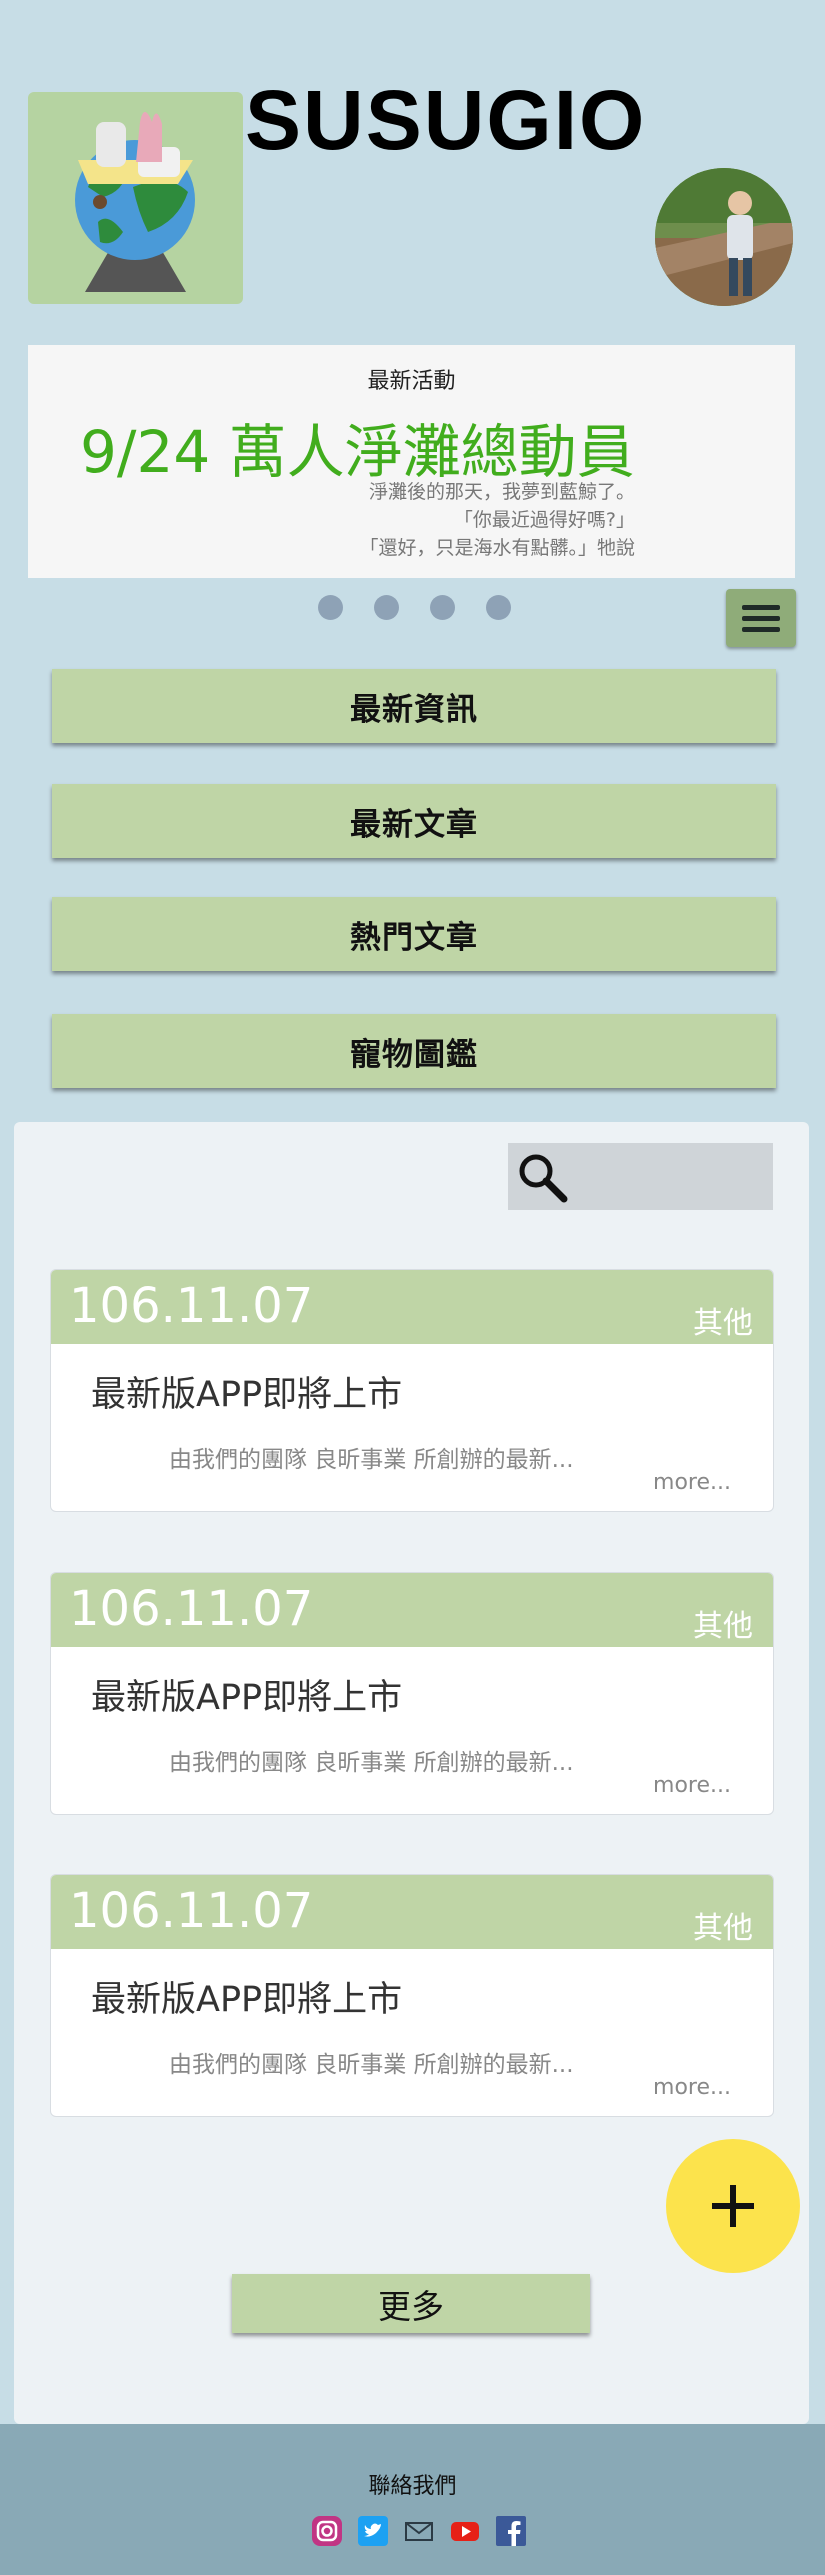 This screenshot has height=2575, width=825. What do you see at coordinates (327, 2531) in the screenshot?
I see `instagram-icon` at bounding box center [327, 2531].